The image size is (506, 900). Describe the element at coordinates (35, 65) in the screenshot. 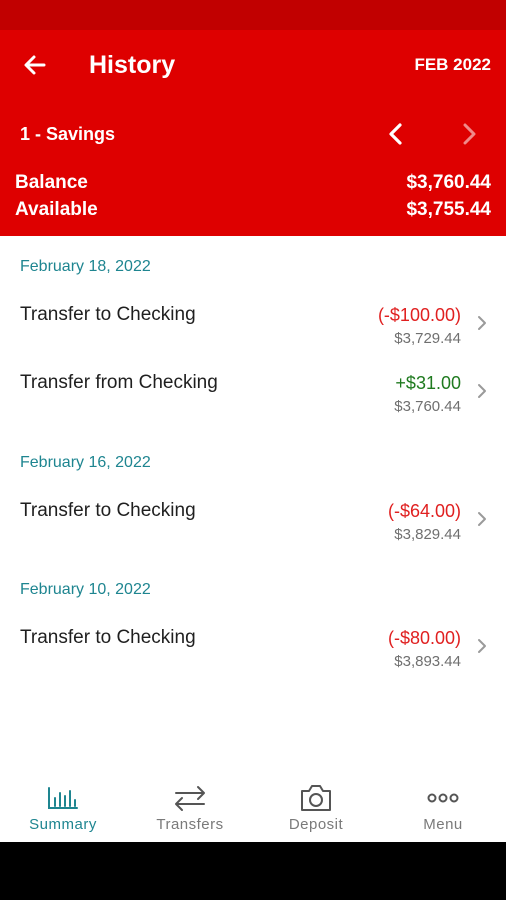

I see `back-arrow-icon` at that location.